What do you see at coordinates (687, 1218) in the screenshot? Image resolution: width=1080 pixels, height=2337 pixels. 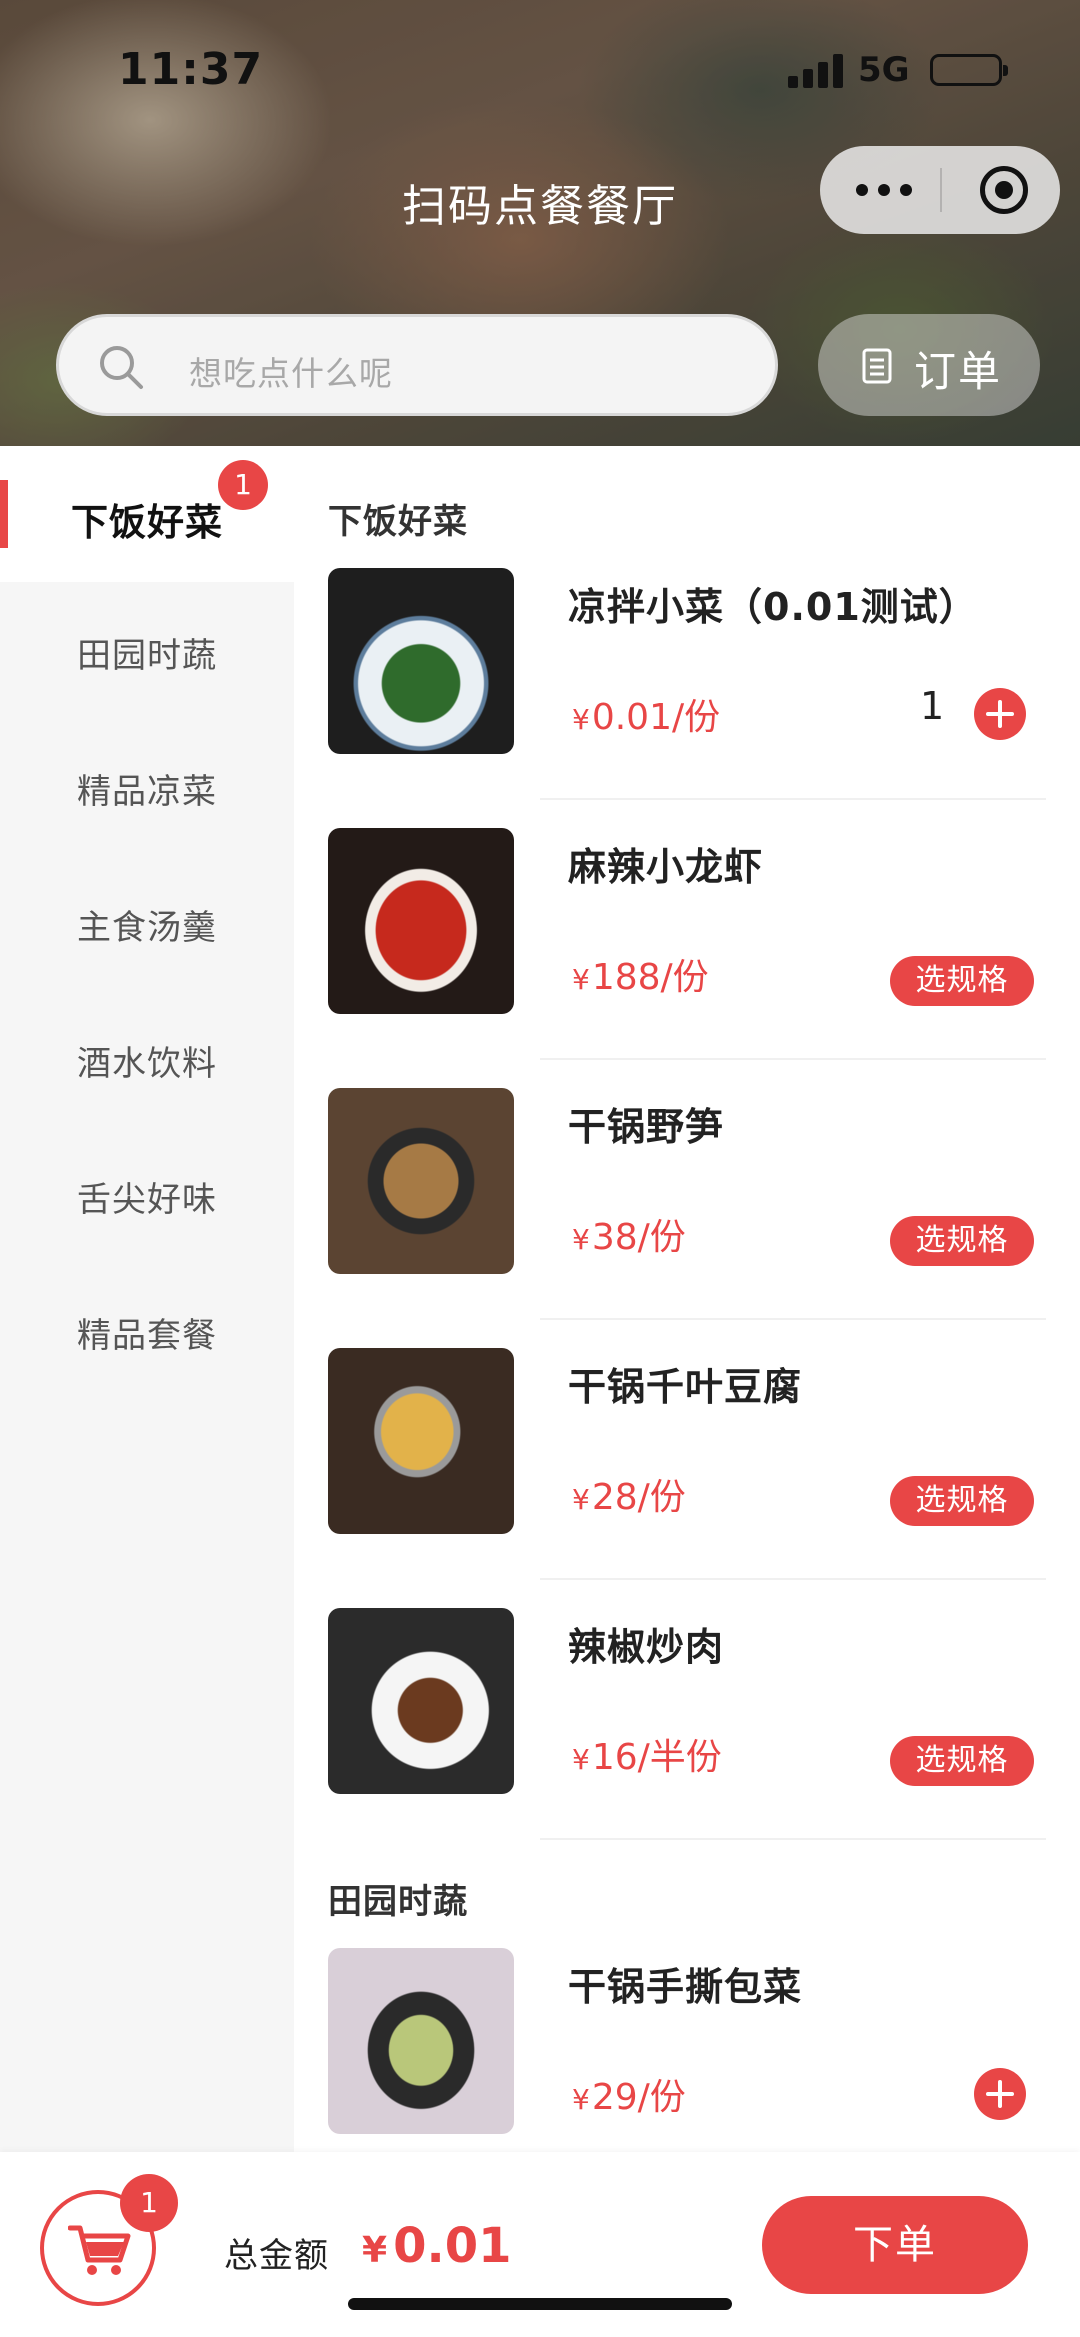 I see `list-item: 干锅野笋 ¥38/份 选规格` at bounding box center [687, 1218].